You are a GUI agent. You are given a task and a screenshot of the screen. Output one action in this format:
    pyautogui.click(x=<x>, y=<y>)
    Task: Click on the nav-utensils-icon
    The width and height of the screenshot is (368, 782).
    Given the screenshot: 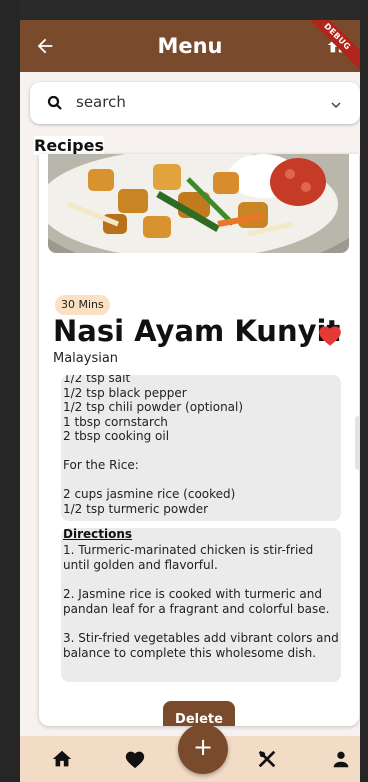 What is the action you would take?
    pyautogui.click(x=267, y=759)
    